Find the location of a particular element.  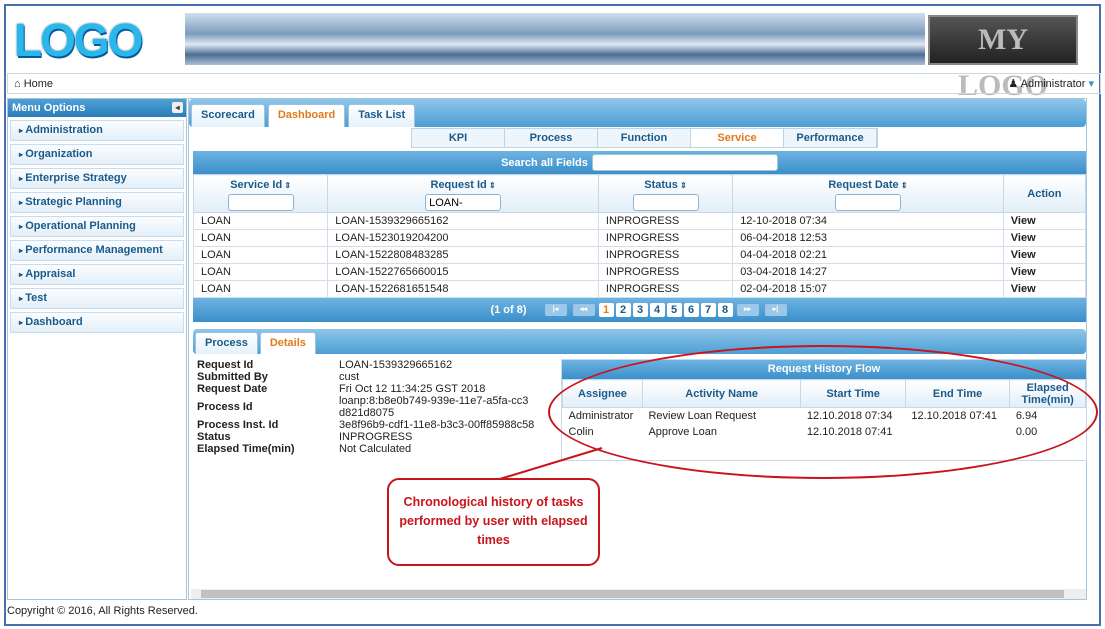

filter-input-request_date is located at coordinates (867, 202).